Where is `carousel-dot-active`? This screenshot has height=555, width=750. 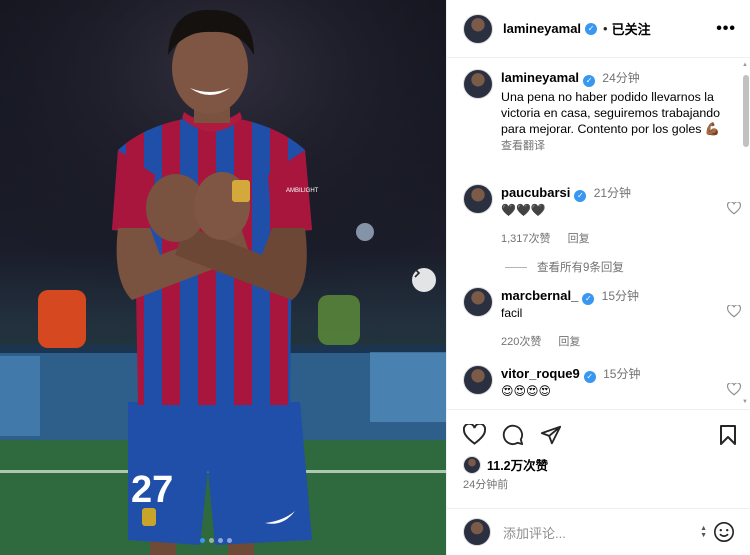 carousel-dot-active is located at coordinates (202, 540).